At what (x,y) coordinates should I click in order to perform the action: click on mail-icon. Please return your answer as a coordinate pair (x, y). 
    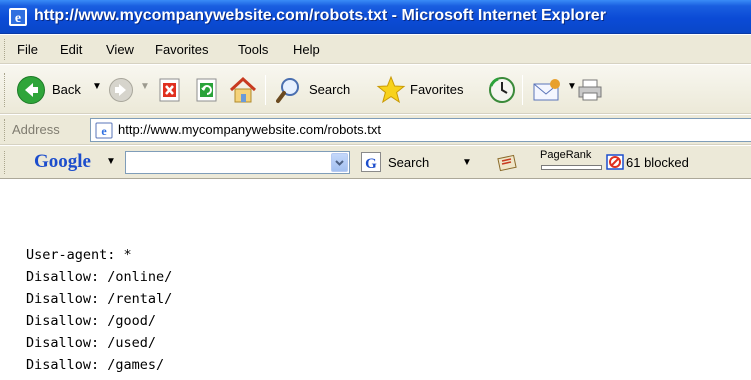
    Looking at the image, I should click on (547, 90).